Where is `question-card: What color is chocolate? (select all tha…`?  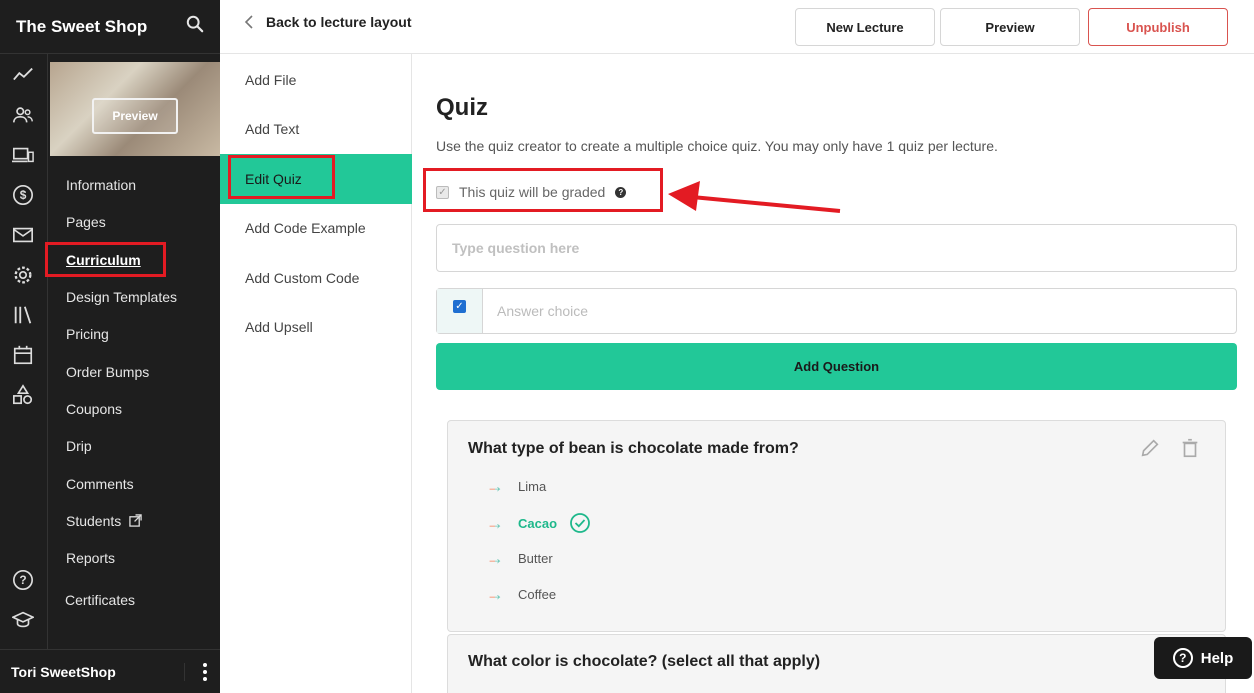
question-card: What color is chocolate? (select all tha… is located at coordinates (836, 663).